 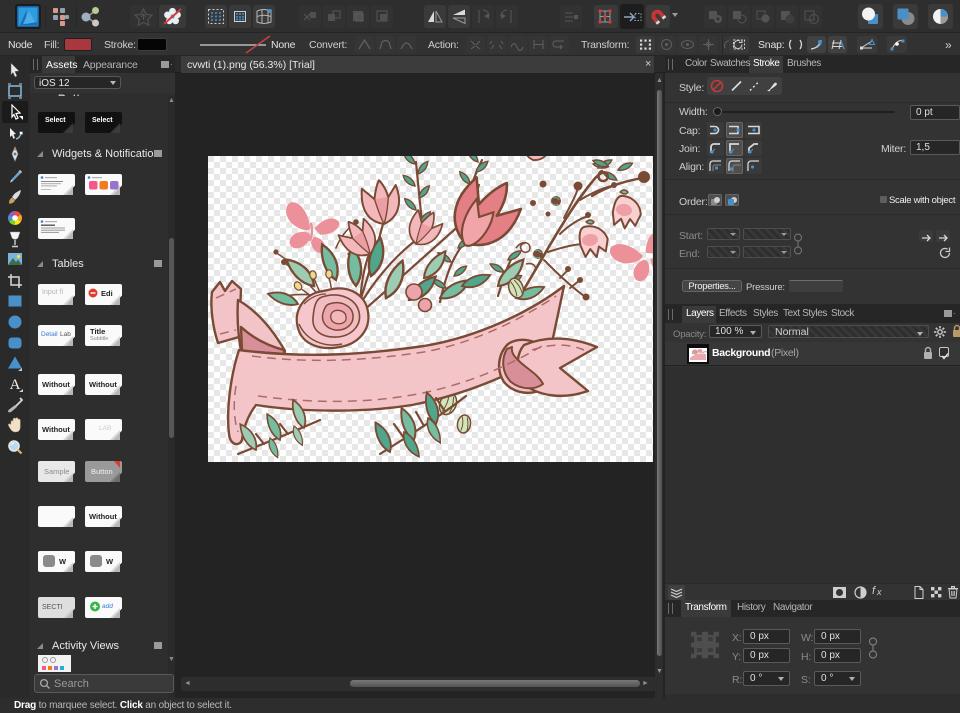 What do you see at coordinates (15, 385) in the screenshot?
I see `svg-text: A` at bounding box center [15, 385].